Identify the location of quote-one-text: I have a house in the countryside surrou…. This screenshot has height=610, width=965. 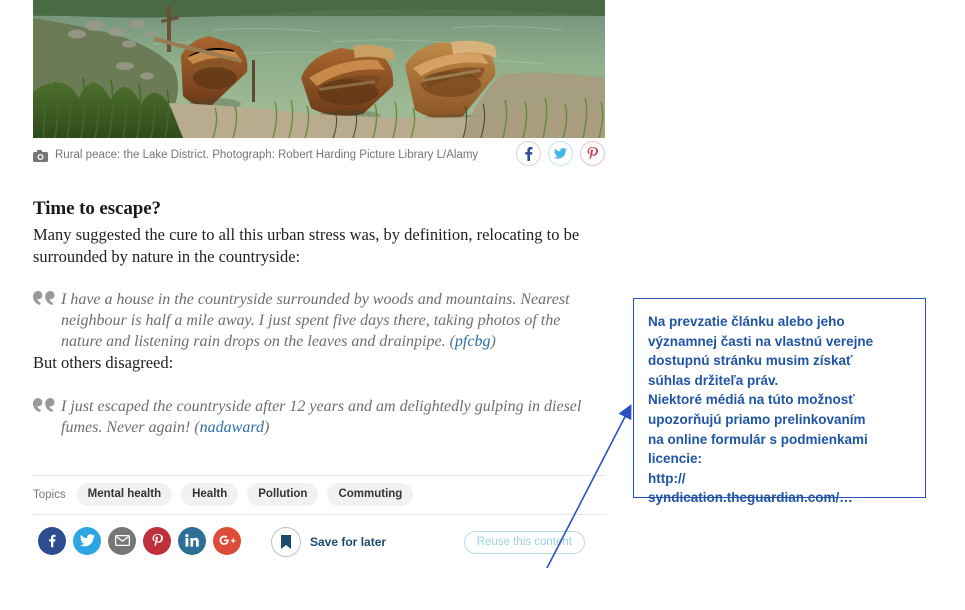
(315, 320).